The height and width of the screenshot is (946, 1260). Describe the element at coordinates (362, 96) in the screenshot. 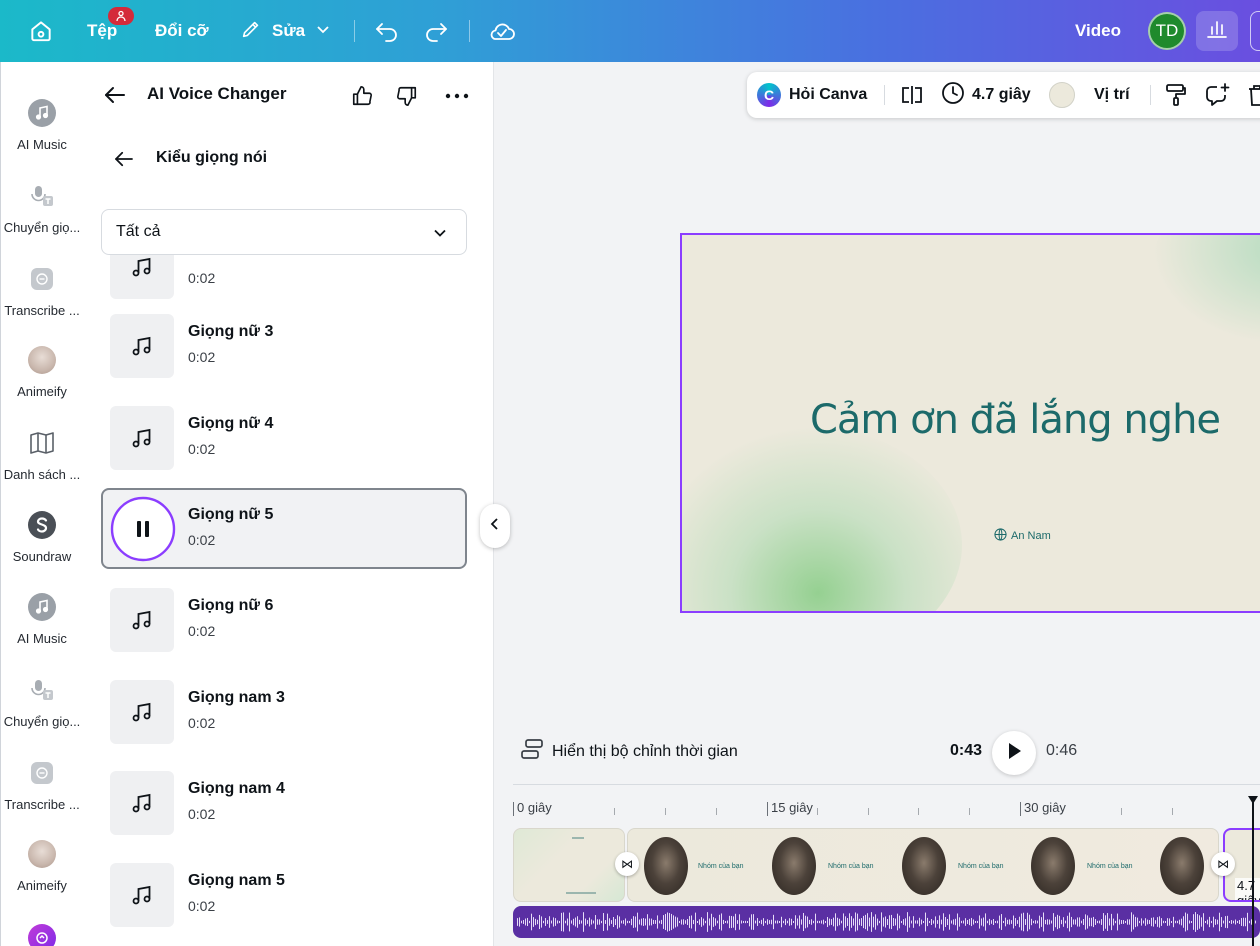

I see `thumbs-up-icon` at that location.